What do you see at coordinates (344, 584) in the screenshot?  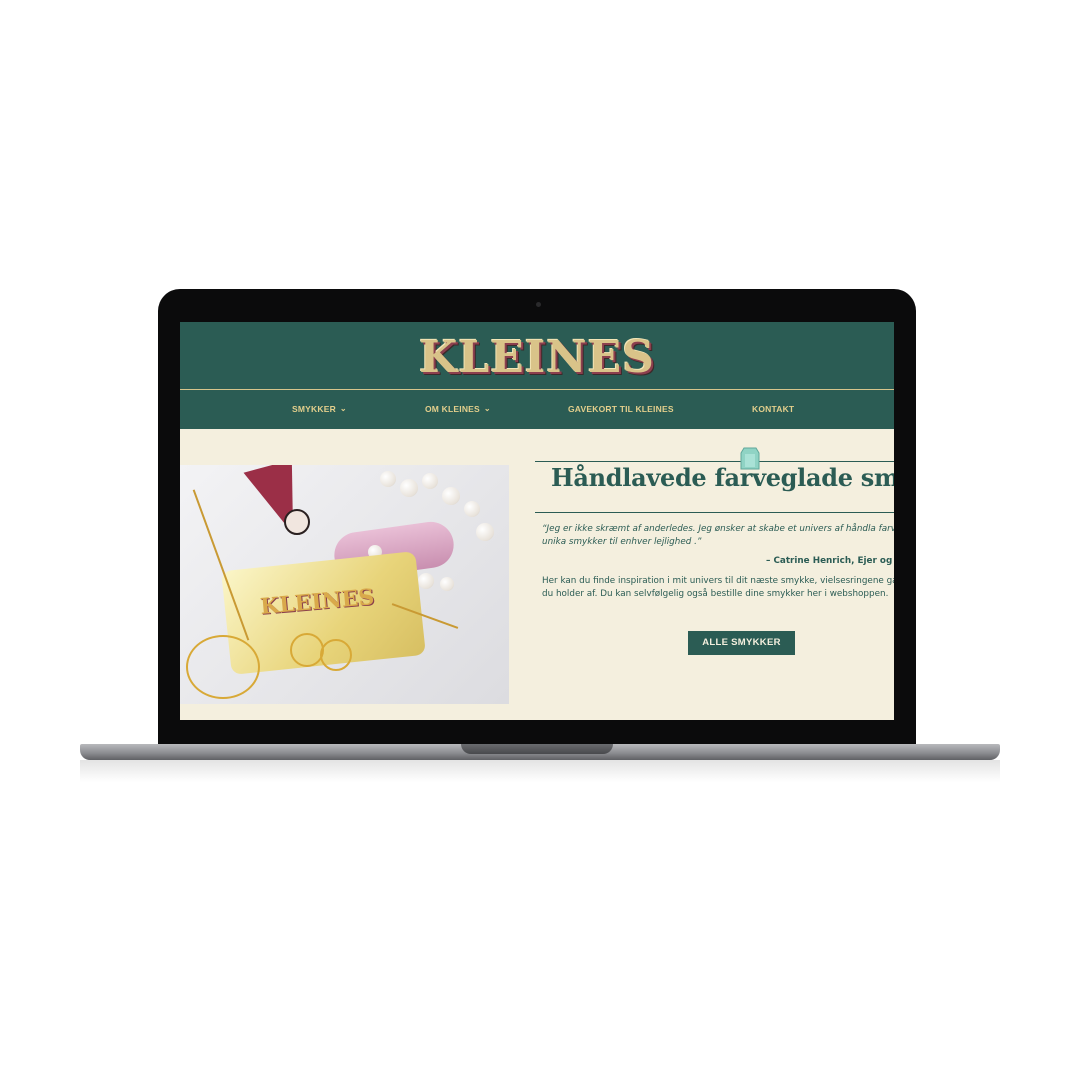 I see `hero-image: KLEINES` at bounding box center [344, 584].